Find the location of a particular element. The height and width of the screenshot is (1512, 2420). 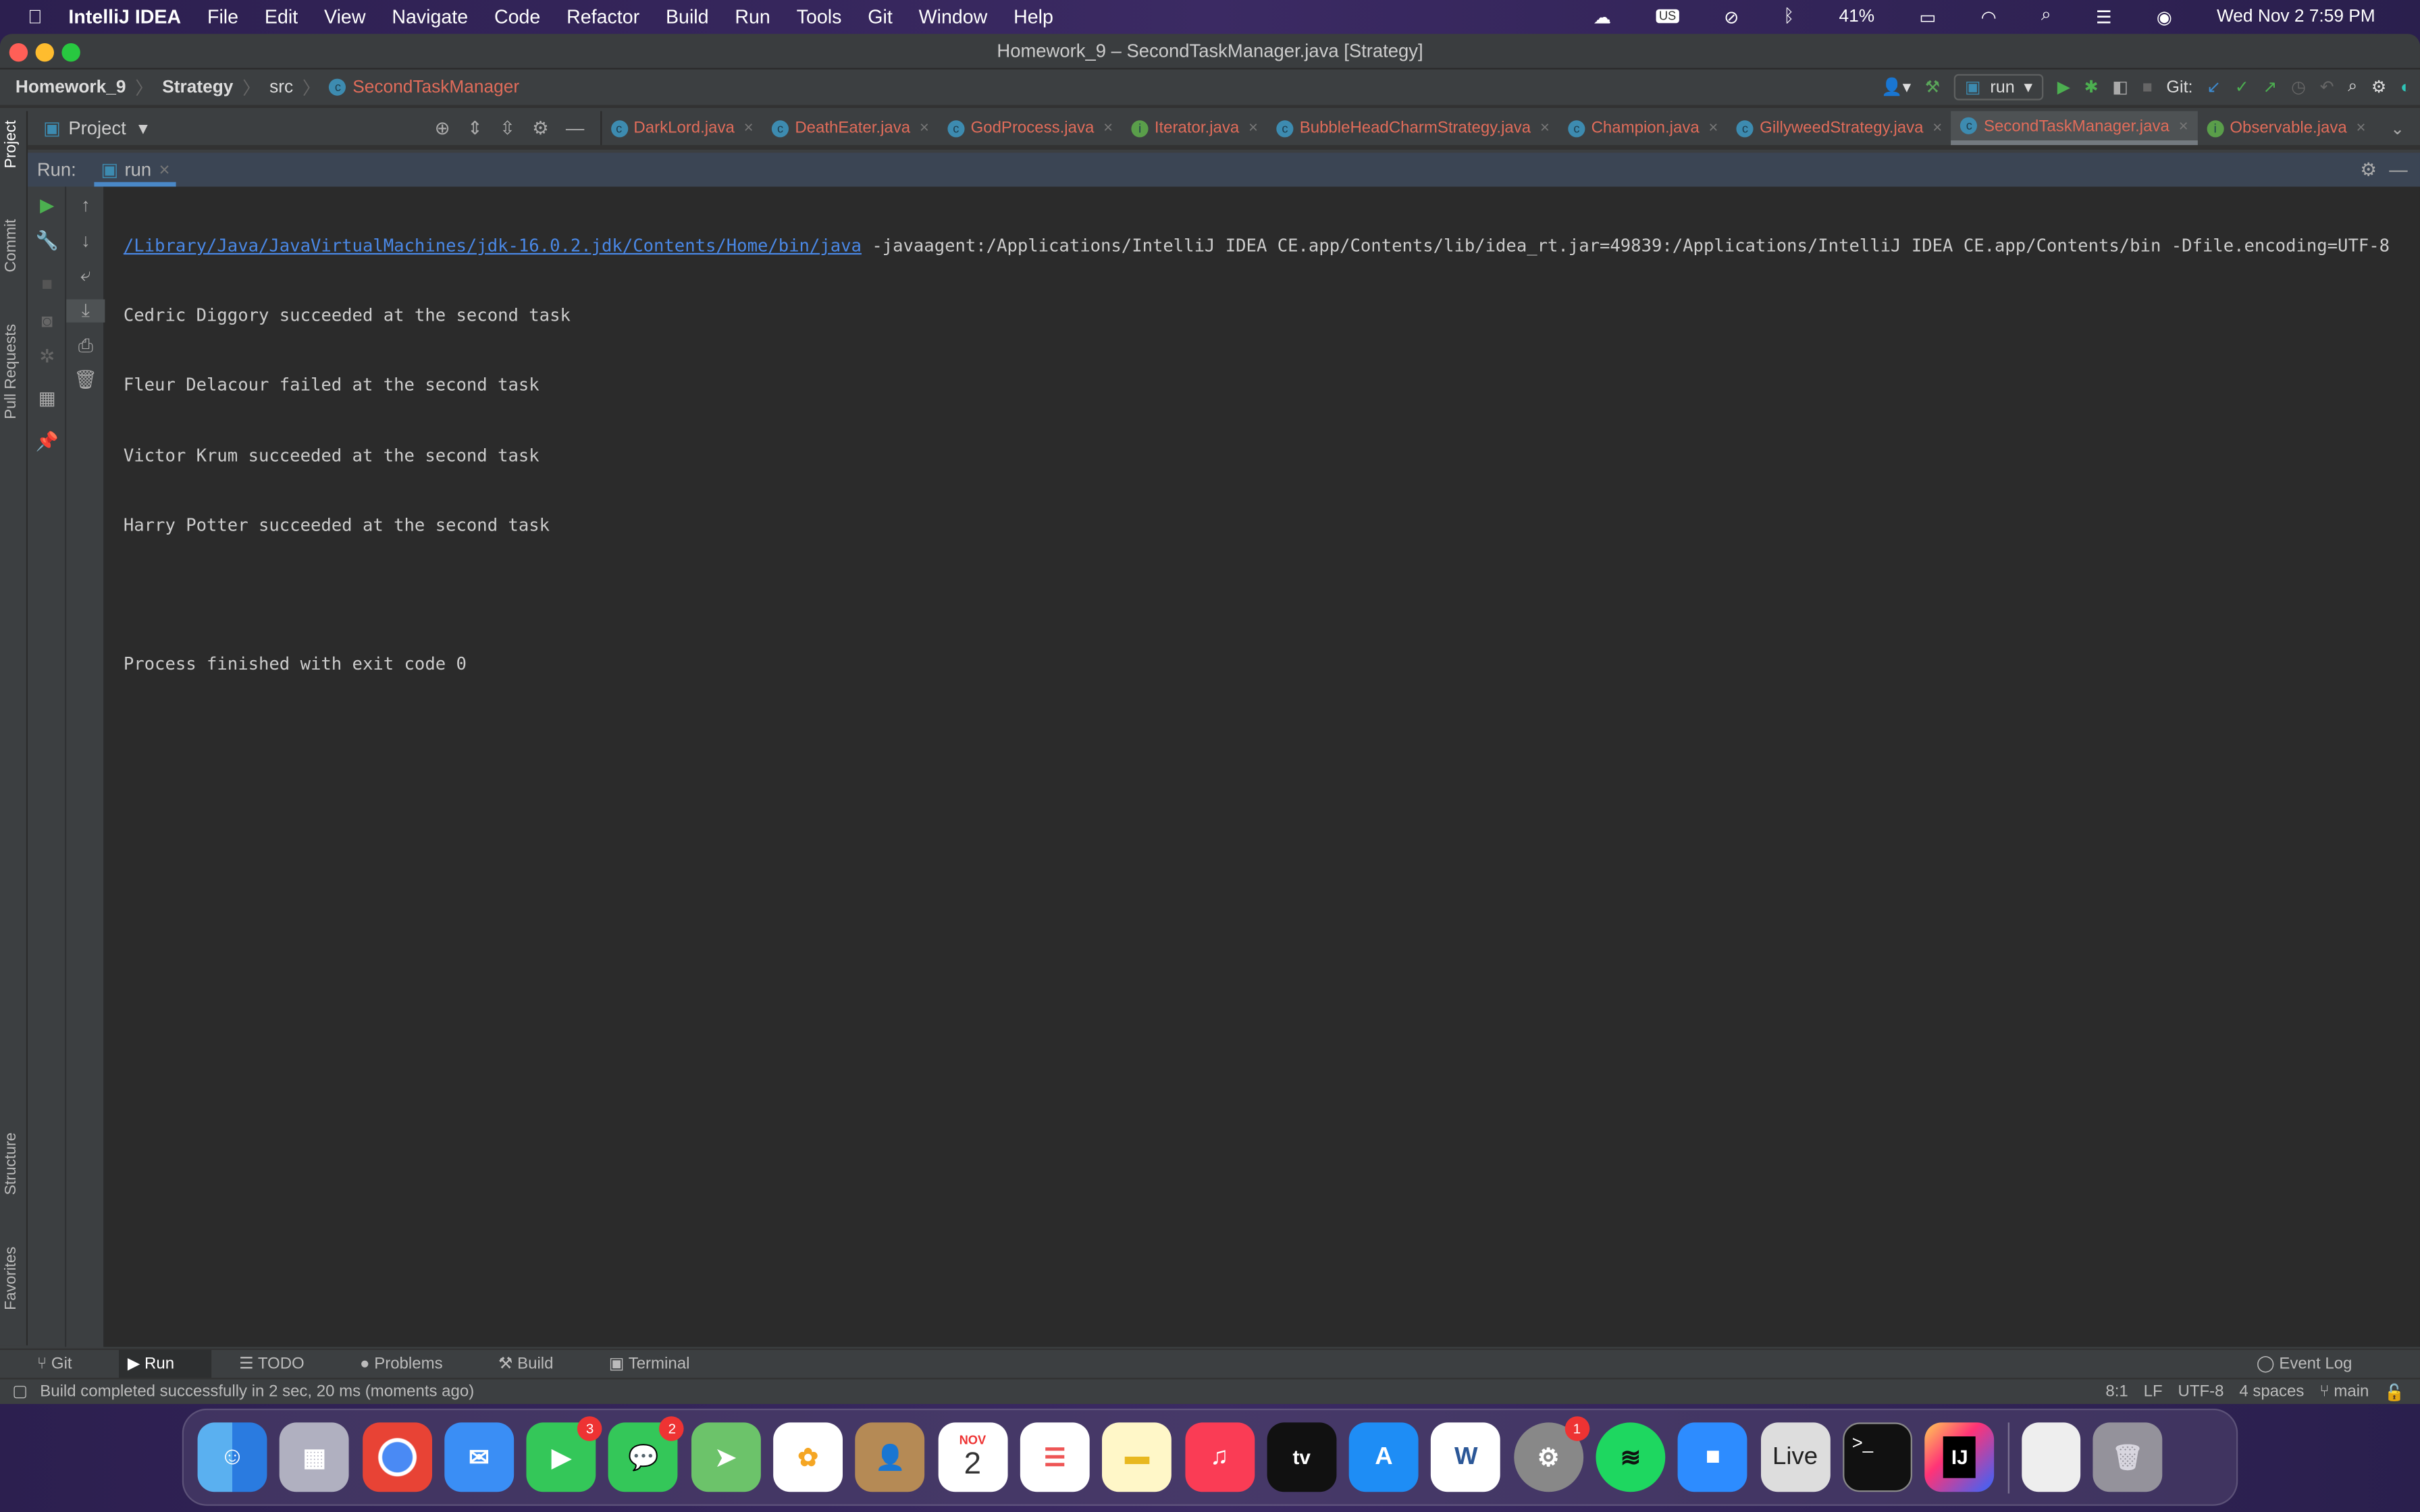

breadcrumb-module: Strategy is located at coordinates (197, 87).